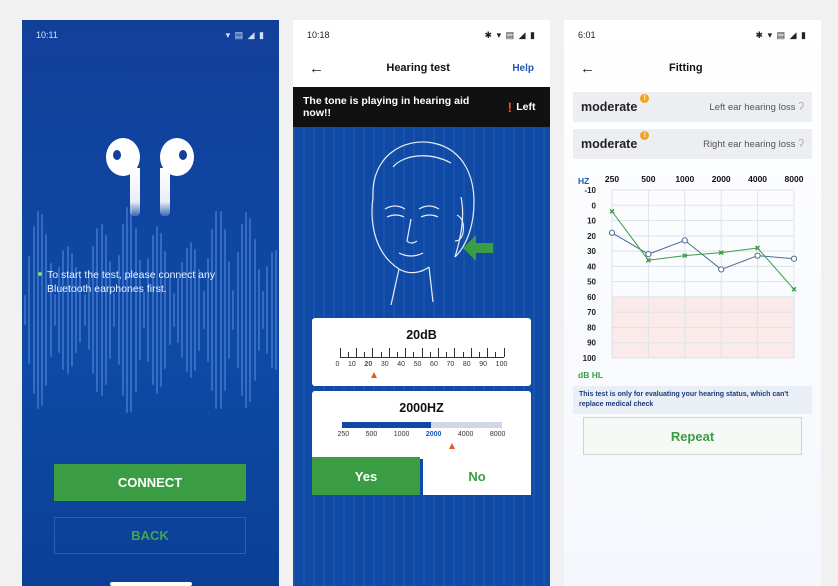 This screenshot has height=586, width=838. What do you see at coordinates (590, 358) in the screenshot?
I see `y-tick-label: 100` at bounding box center [590, 358].